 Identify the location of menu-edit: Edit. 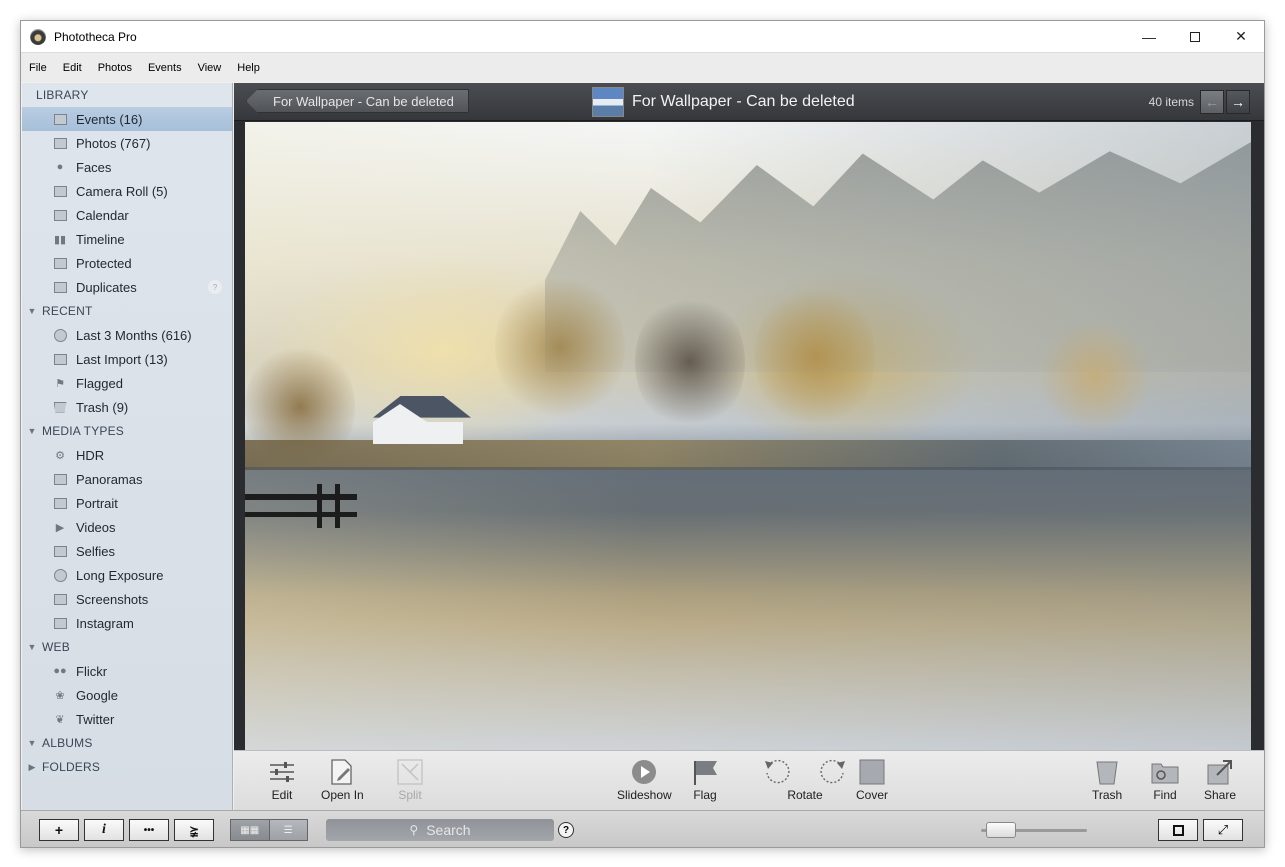
(72, 68).